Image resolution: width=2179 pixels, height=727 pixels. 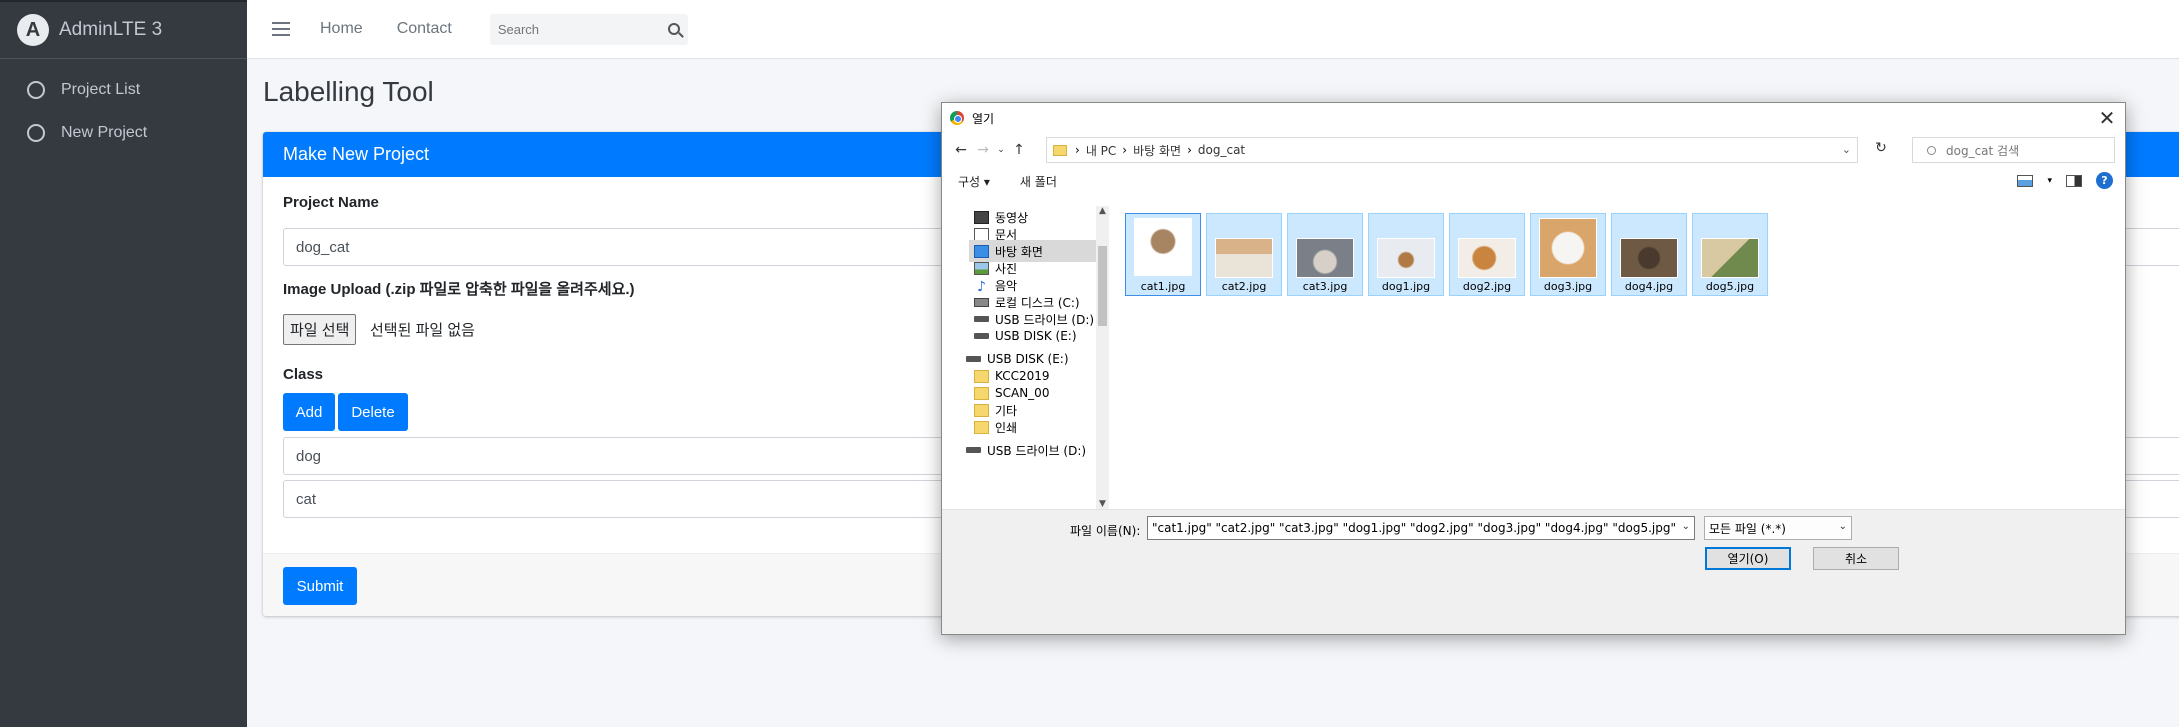 What do you see at coordinates (2104, 180) in the screenshot?
I see `help-icon: ?` at bounding box center [2104, 180].